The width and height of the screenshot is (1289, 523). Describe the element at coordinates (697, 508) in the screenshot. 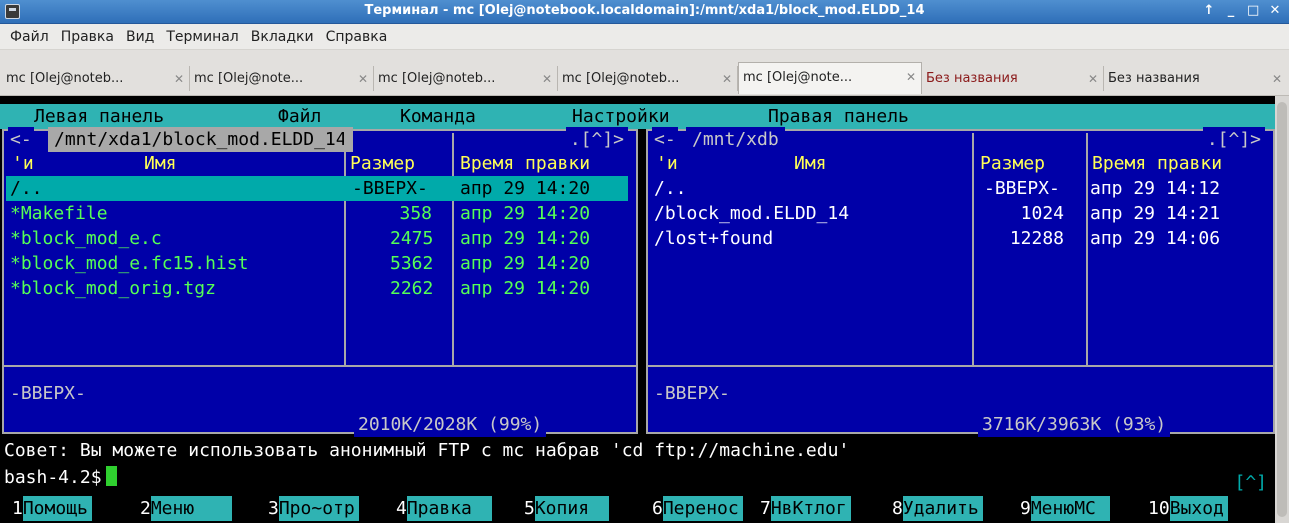

I see `f6-move-button: 6 Перенос` at that location.